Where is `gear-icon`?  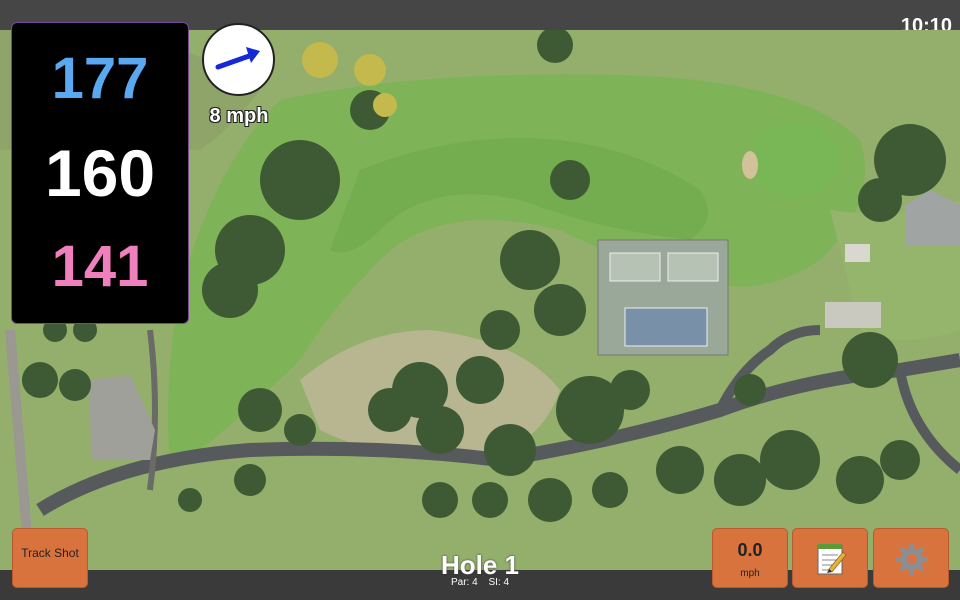 gear-icon is located at coordinates (912, 559).